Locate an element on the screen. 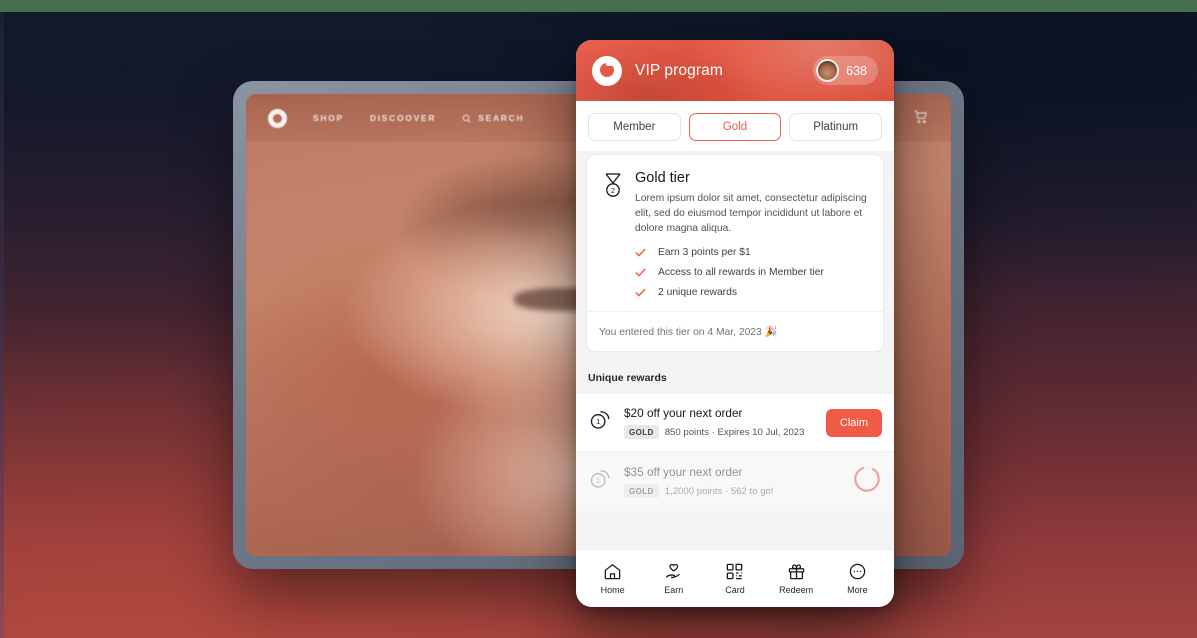  tab-platinum: Platinum is located at coordinates (836, 127).